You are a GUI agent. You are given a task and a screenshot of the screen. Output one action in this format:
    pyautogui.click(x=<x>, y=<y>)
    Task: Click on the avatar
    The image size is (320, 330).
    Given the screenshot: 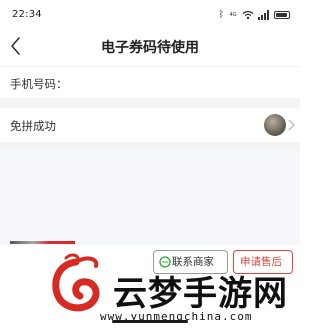 What is the action you would take?
    pyautogui.click(x=275, y=125)
    